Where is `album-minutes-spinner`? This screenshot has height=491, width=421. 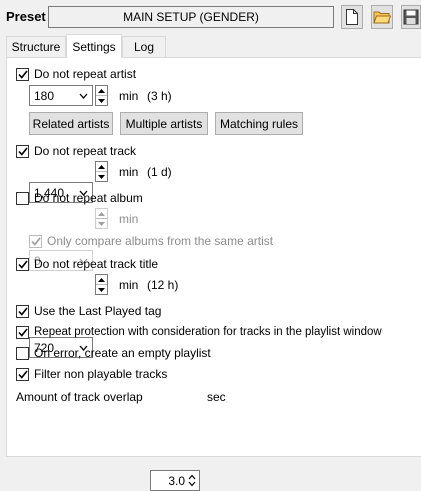
album-minutes-spinner is located at coordinates (101, 218).